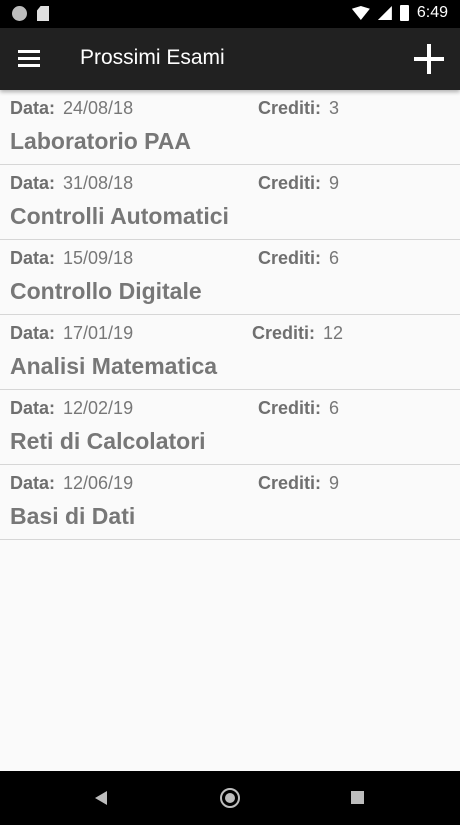 This screenshot has height=825, width=460. What do you see at coordinates (235, 484) in the screenshot?
I see `exam-info-row: Data: 12/06/19 Crediti: 9` at bounding box center [235, 484].